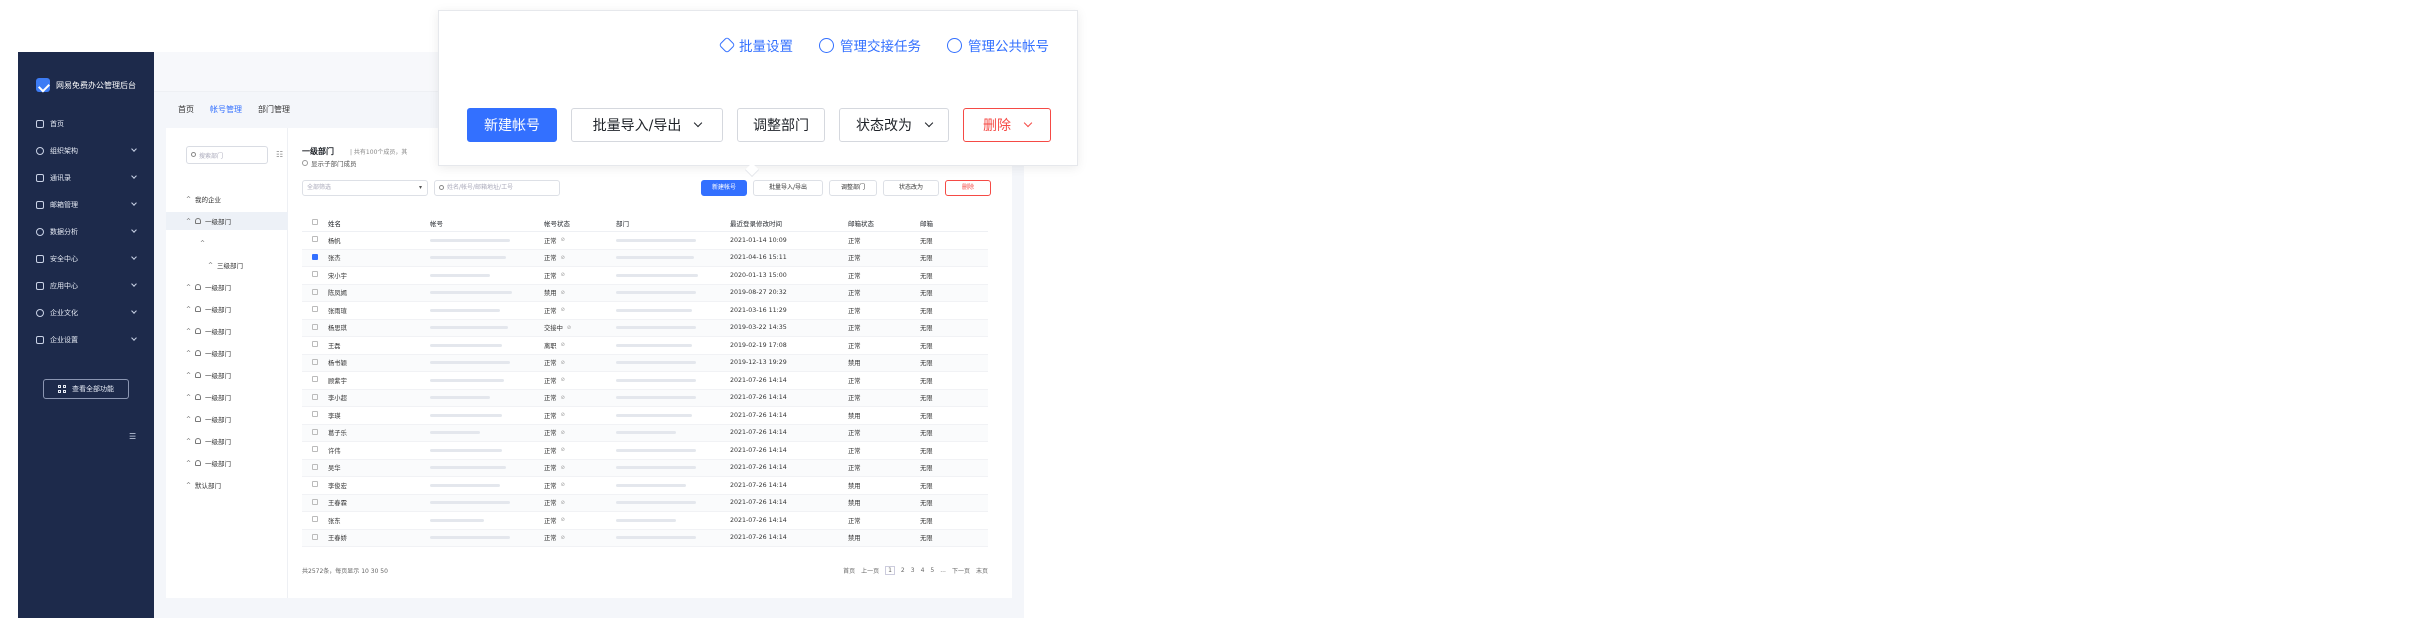 This screenshot has height=640, width=2411. What do you see at coordinates (274, 109) in the screenshot?
I see `tab-2: 部门管理` at bounding box center [274, 109].